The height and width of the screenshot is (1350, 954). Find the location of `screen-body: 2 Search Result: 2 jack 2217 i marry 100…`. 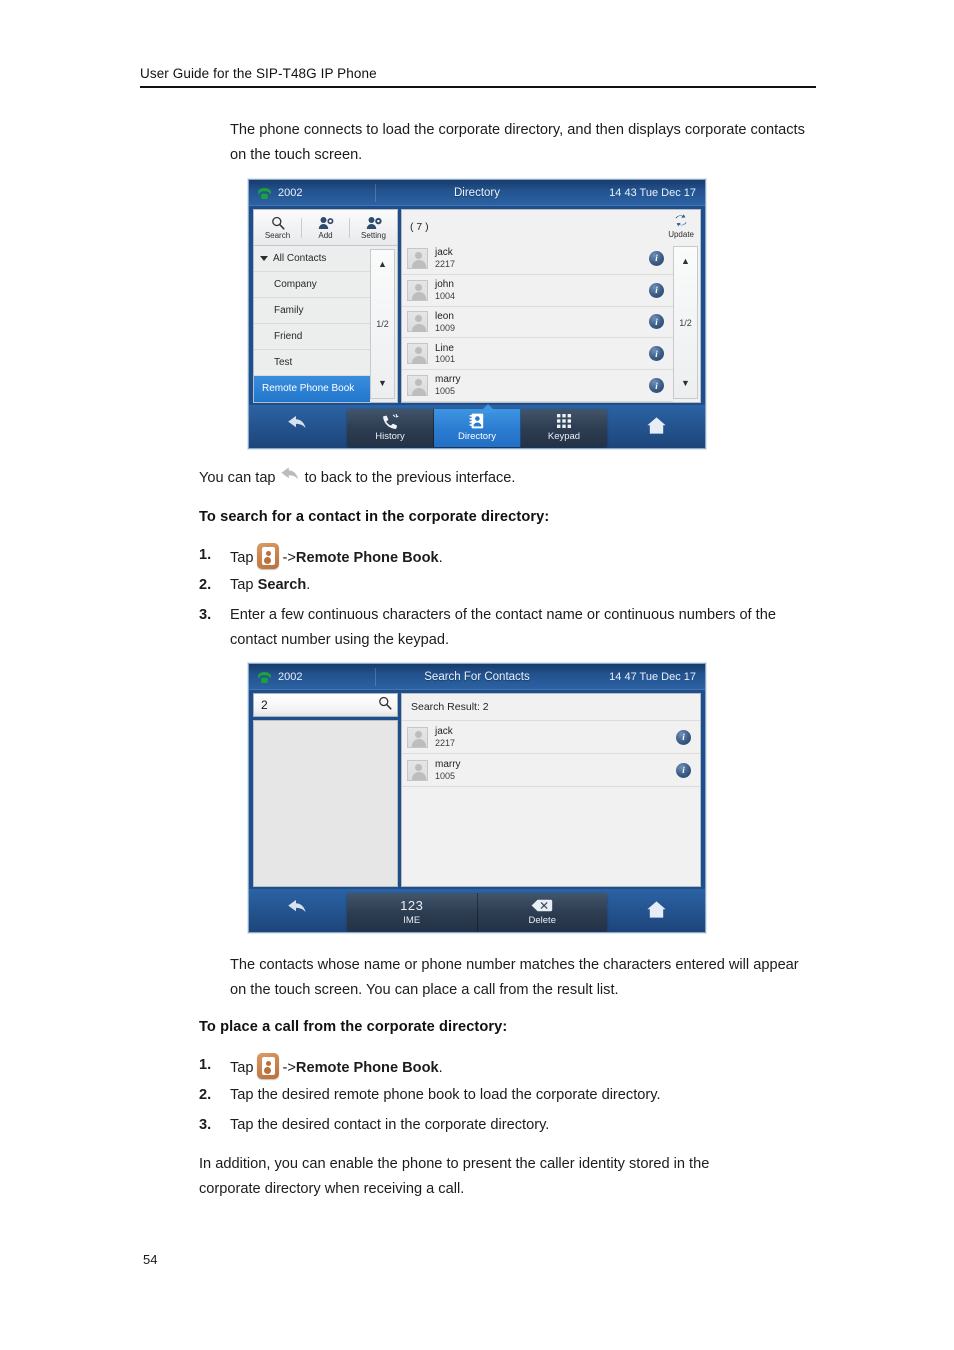

screen-body: 2 Search Result: 2 jack 2217 i marry 100… is located at coordinates (477, 789).